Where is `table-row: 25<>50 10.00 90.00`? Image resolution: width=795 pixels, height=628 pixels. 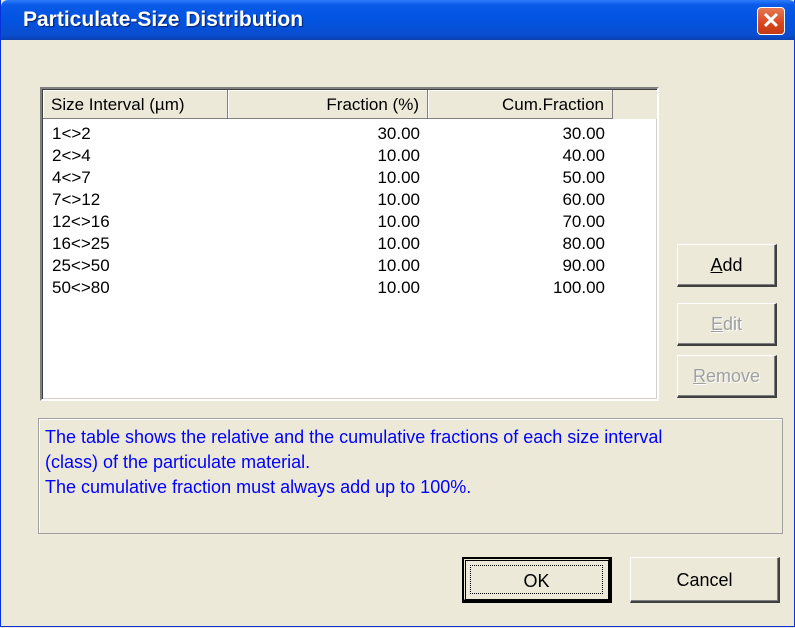 table-row: 25<>50 10.00 90.00 is located at coordinates (350, 266).